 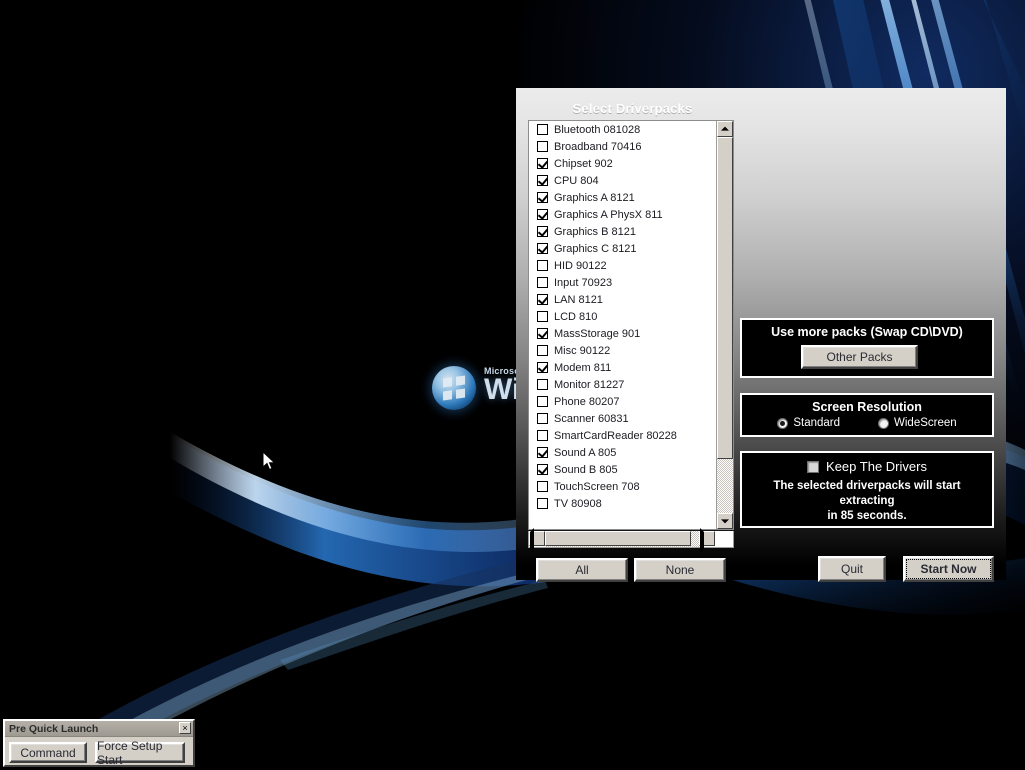 I want to click on driverpack-list-item: Graphics B 8121, so click(x=622, y=231).